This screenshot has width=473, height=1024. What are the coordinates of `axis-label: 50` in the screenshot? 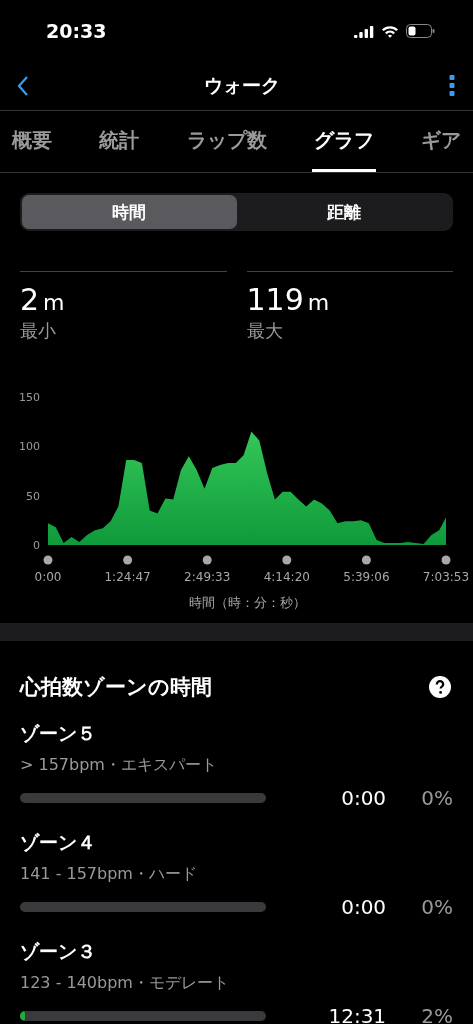 It's located at (33, 496).